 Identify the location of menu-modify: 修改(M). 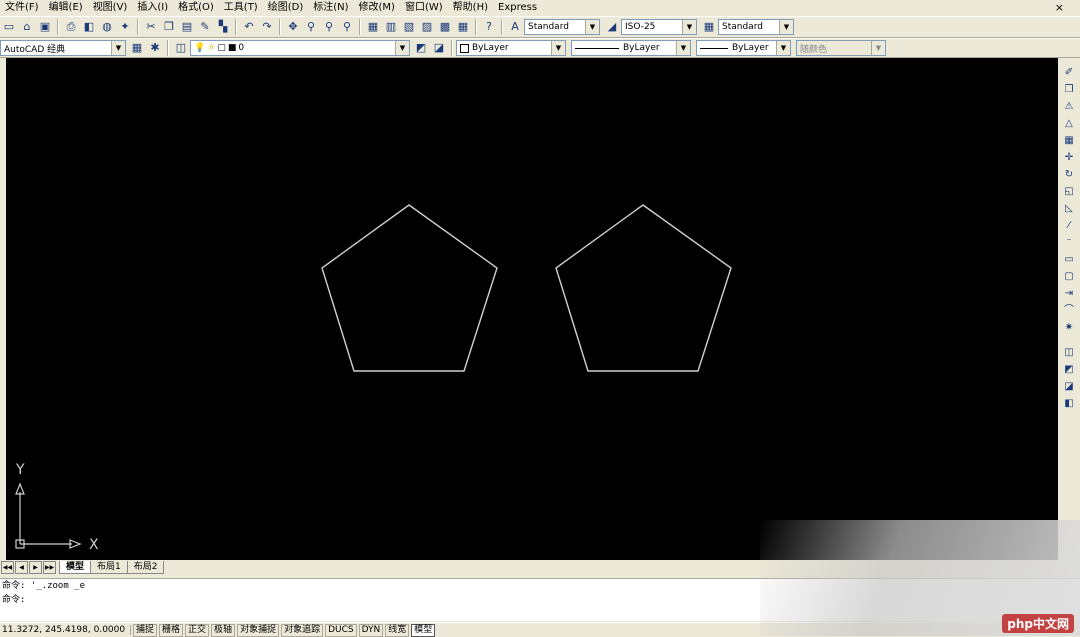
(377, 8).